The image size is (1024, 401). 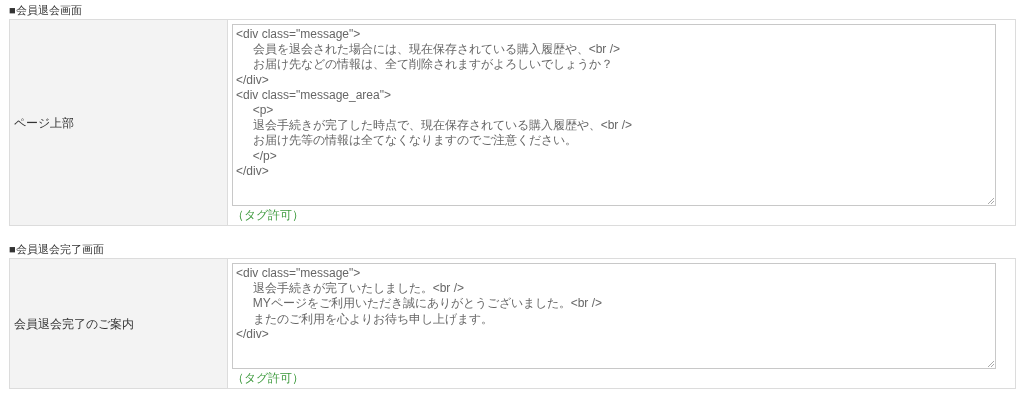 I want to click on section-heading: ■会員退会完了画面, so click(x=56, y=249).